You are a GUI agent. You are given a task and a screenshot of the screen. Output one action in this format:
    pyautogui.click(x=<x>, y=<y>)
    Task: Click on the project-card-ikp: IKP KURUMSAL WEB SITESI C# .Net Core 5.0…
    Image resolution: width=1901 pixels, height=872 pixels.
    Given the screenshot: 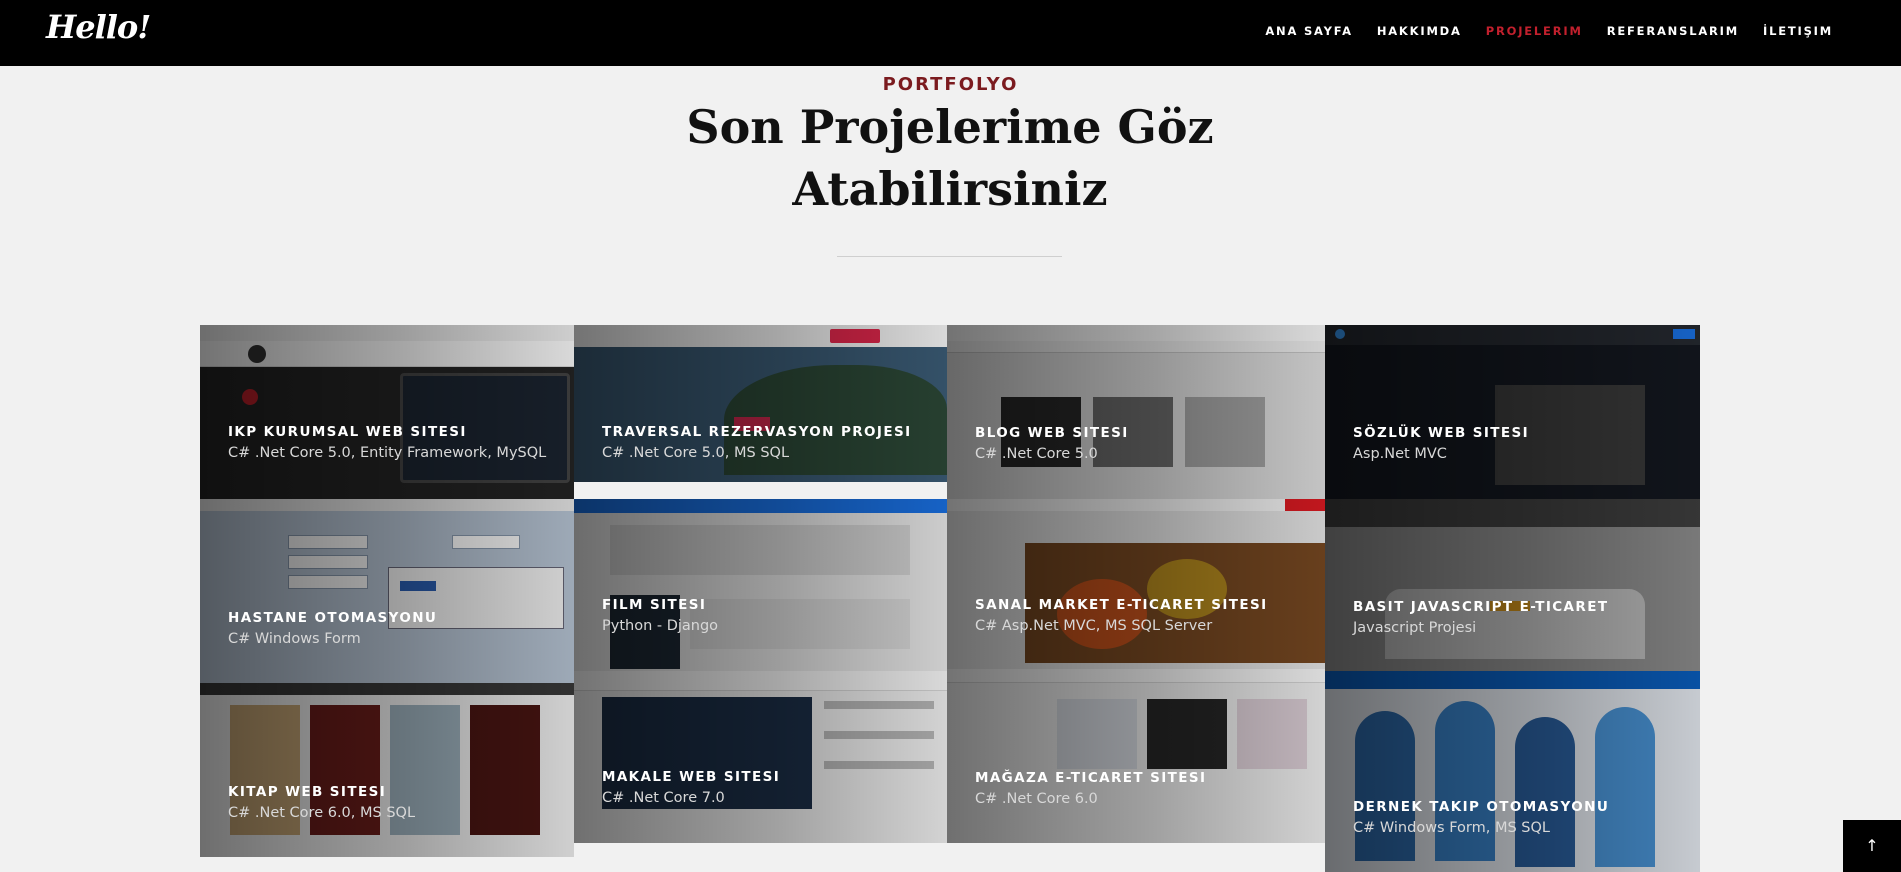 What is the action you would take?
    pyautogui.click(x=387, y=412)
    